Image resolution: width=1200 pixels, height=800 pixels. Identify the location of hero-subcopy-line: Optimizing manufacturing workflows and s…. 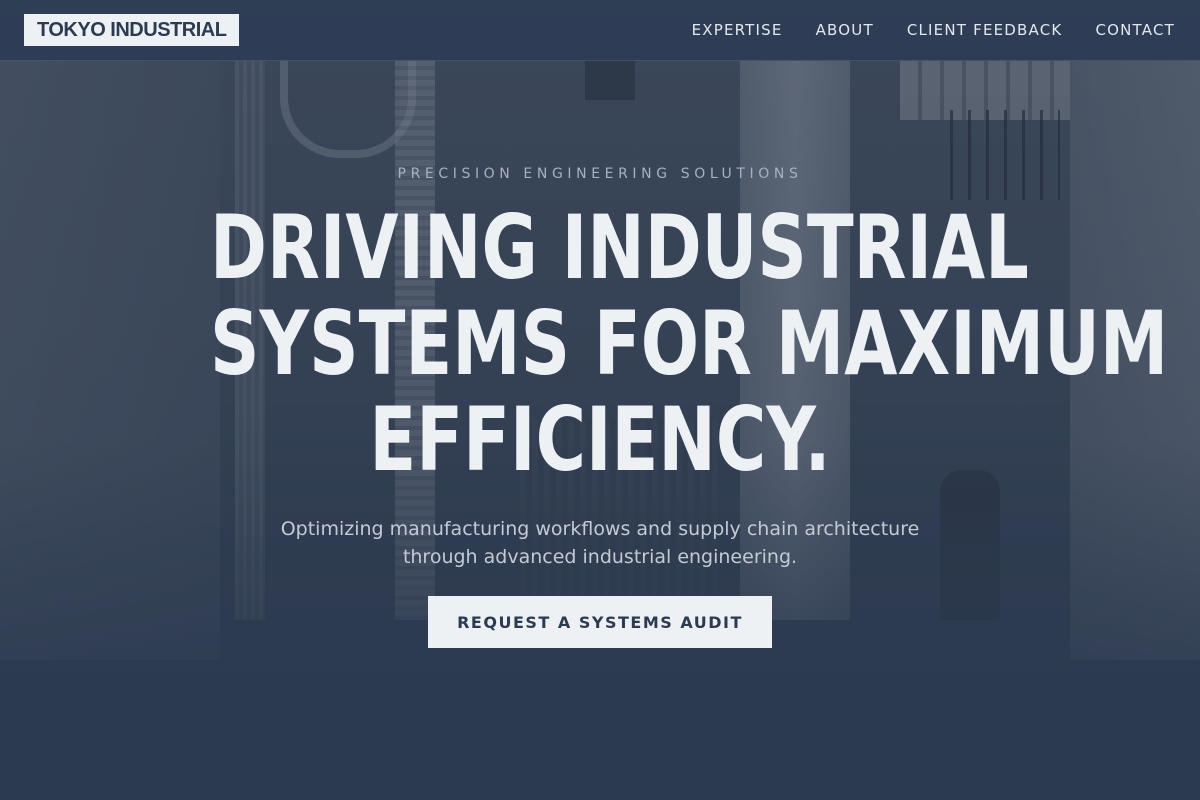
(600, 529).